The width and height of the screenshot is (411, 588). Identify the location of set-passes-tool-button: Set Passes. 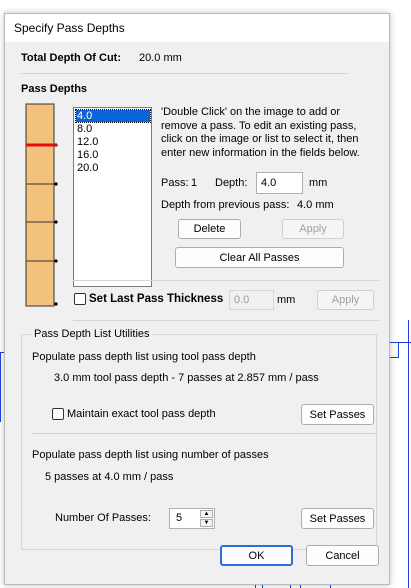
(337, 414).